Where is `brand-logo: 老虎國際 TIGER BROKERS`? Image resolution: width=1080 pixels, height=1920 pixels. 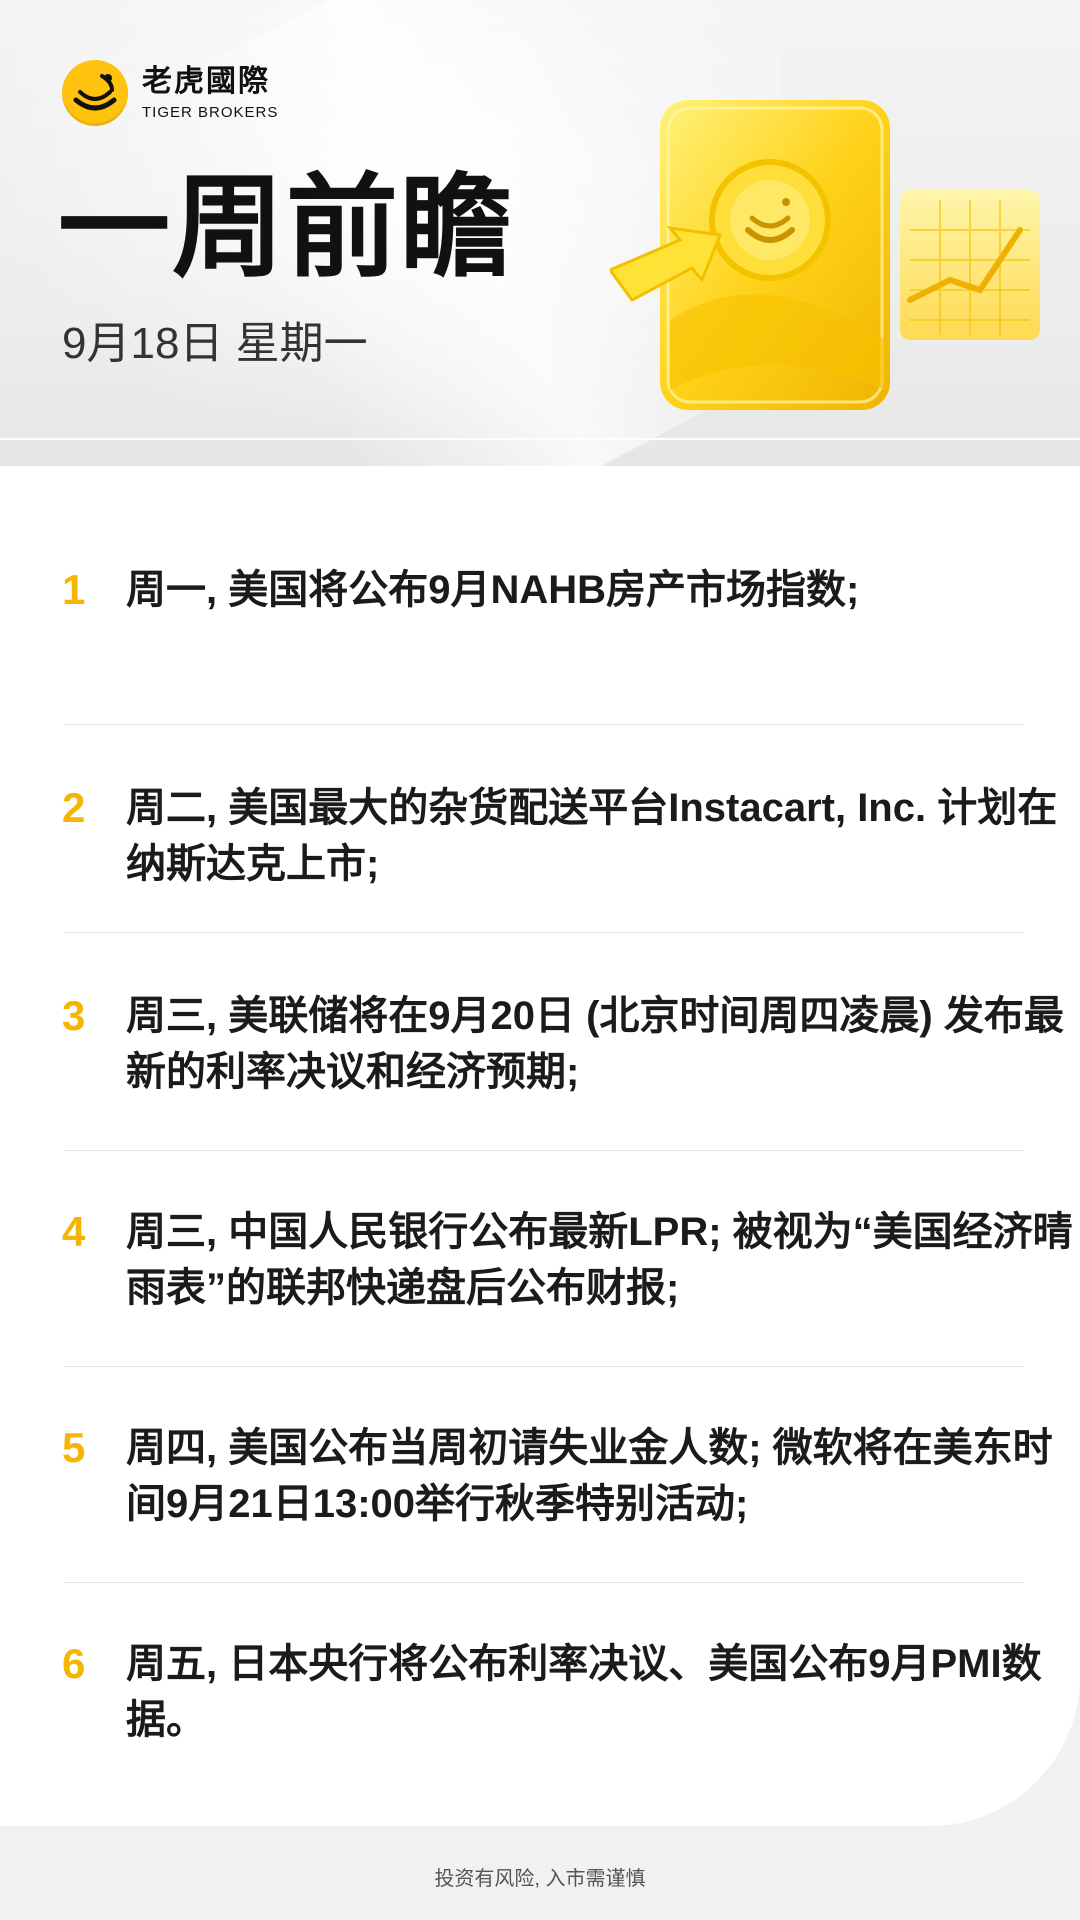 brand-logo: 老虎國際 TIGER BROKERS is located at coordinates (170, 93).